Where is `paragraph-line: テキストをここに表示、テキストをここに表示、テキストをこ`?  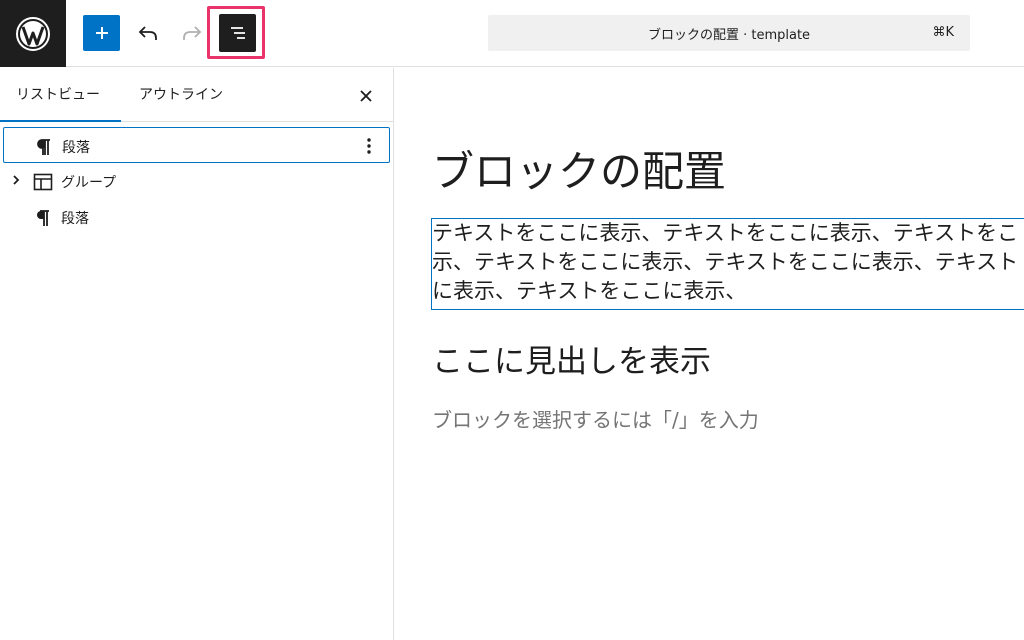
paragraph-line: テキストをここに表示、テキストをここに表示、テキストをこ is located at coordinates (725, 233).